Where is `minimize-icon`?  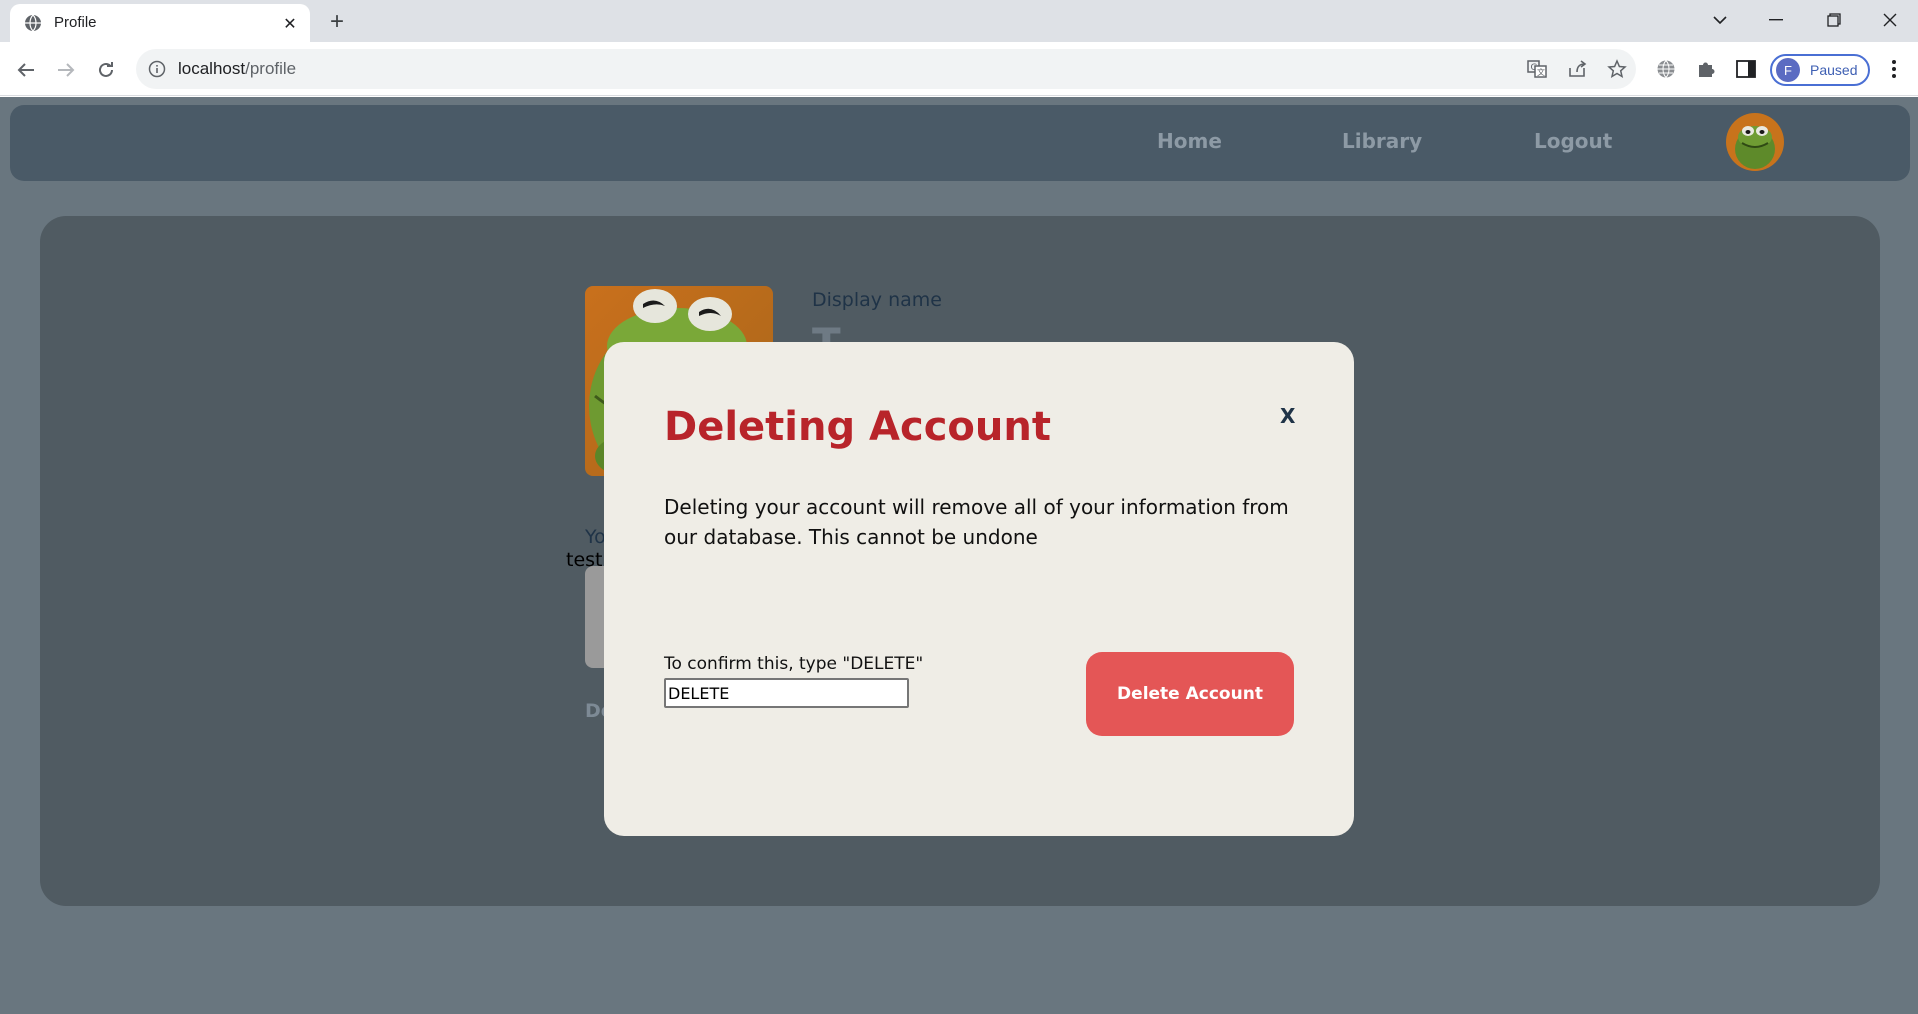
minimize-icon is located at coordinates (1776, 20).